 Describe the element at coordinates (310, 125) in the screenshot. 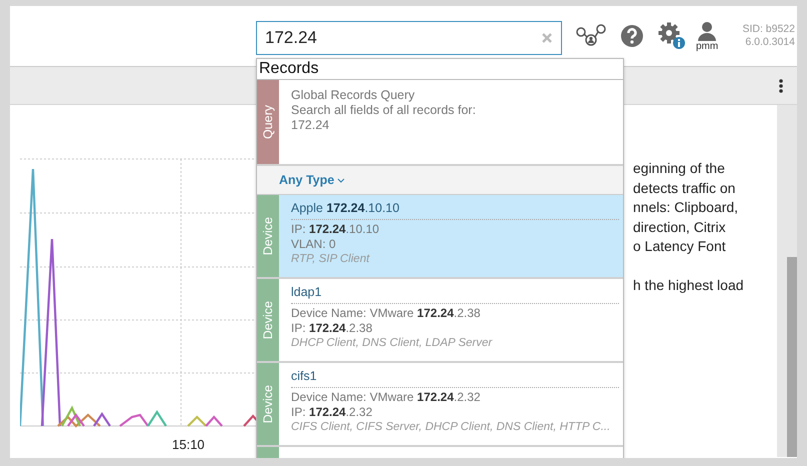

I see `query-term: 172.24` at that location.